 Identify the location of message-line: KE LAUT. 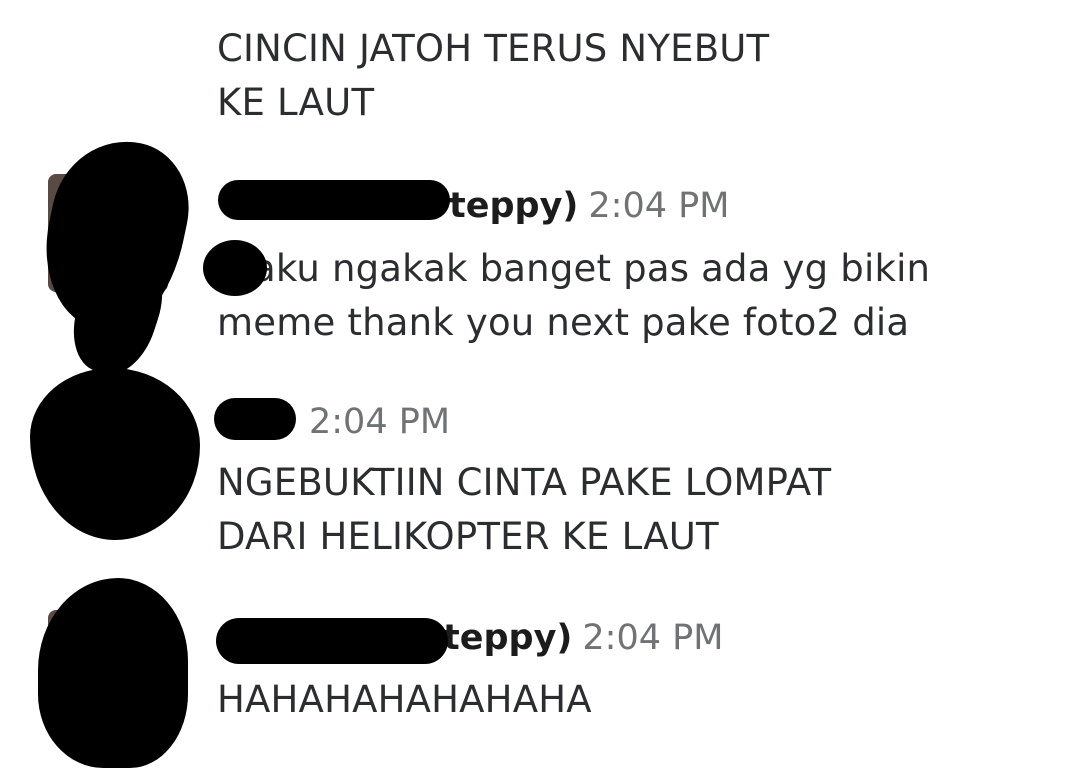
(296, 102).